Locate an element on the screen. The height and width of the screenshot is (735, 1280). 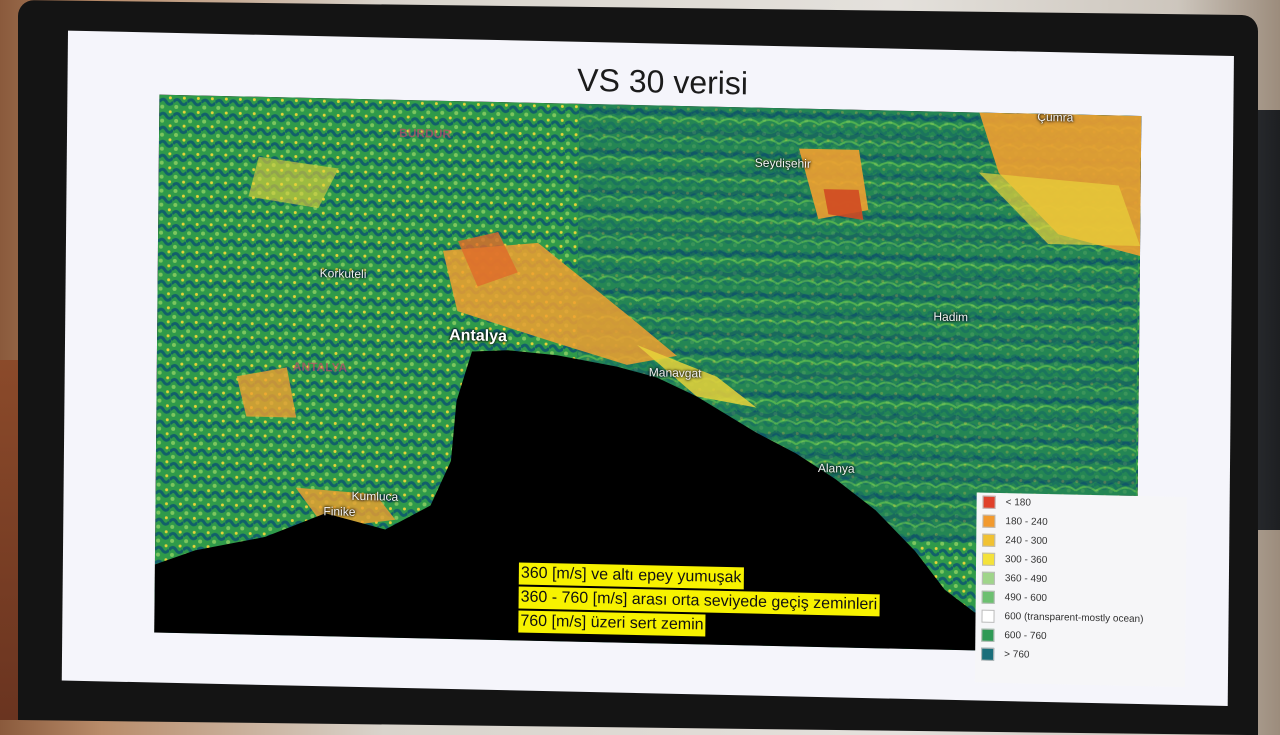
map-label-kumluca: Kumluca is located at coordinates (375, 496).